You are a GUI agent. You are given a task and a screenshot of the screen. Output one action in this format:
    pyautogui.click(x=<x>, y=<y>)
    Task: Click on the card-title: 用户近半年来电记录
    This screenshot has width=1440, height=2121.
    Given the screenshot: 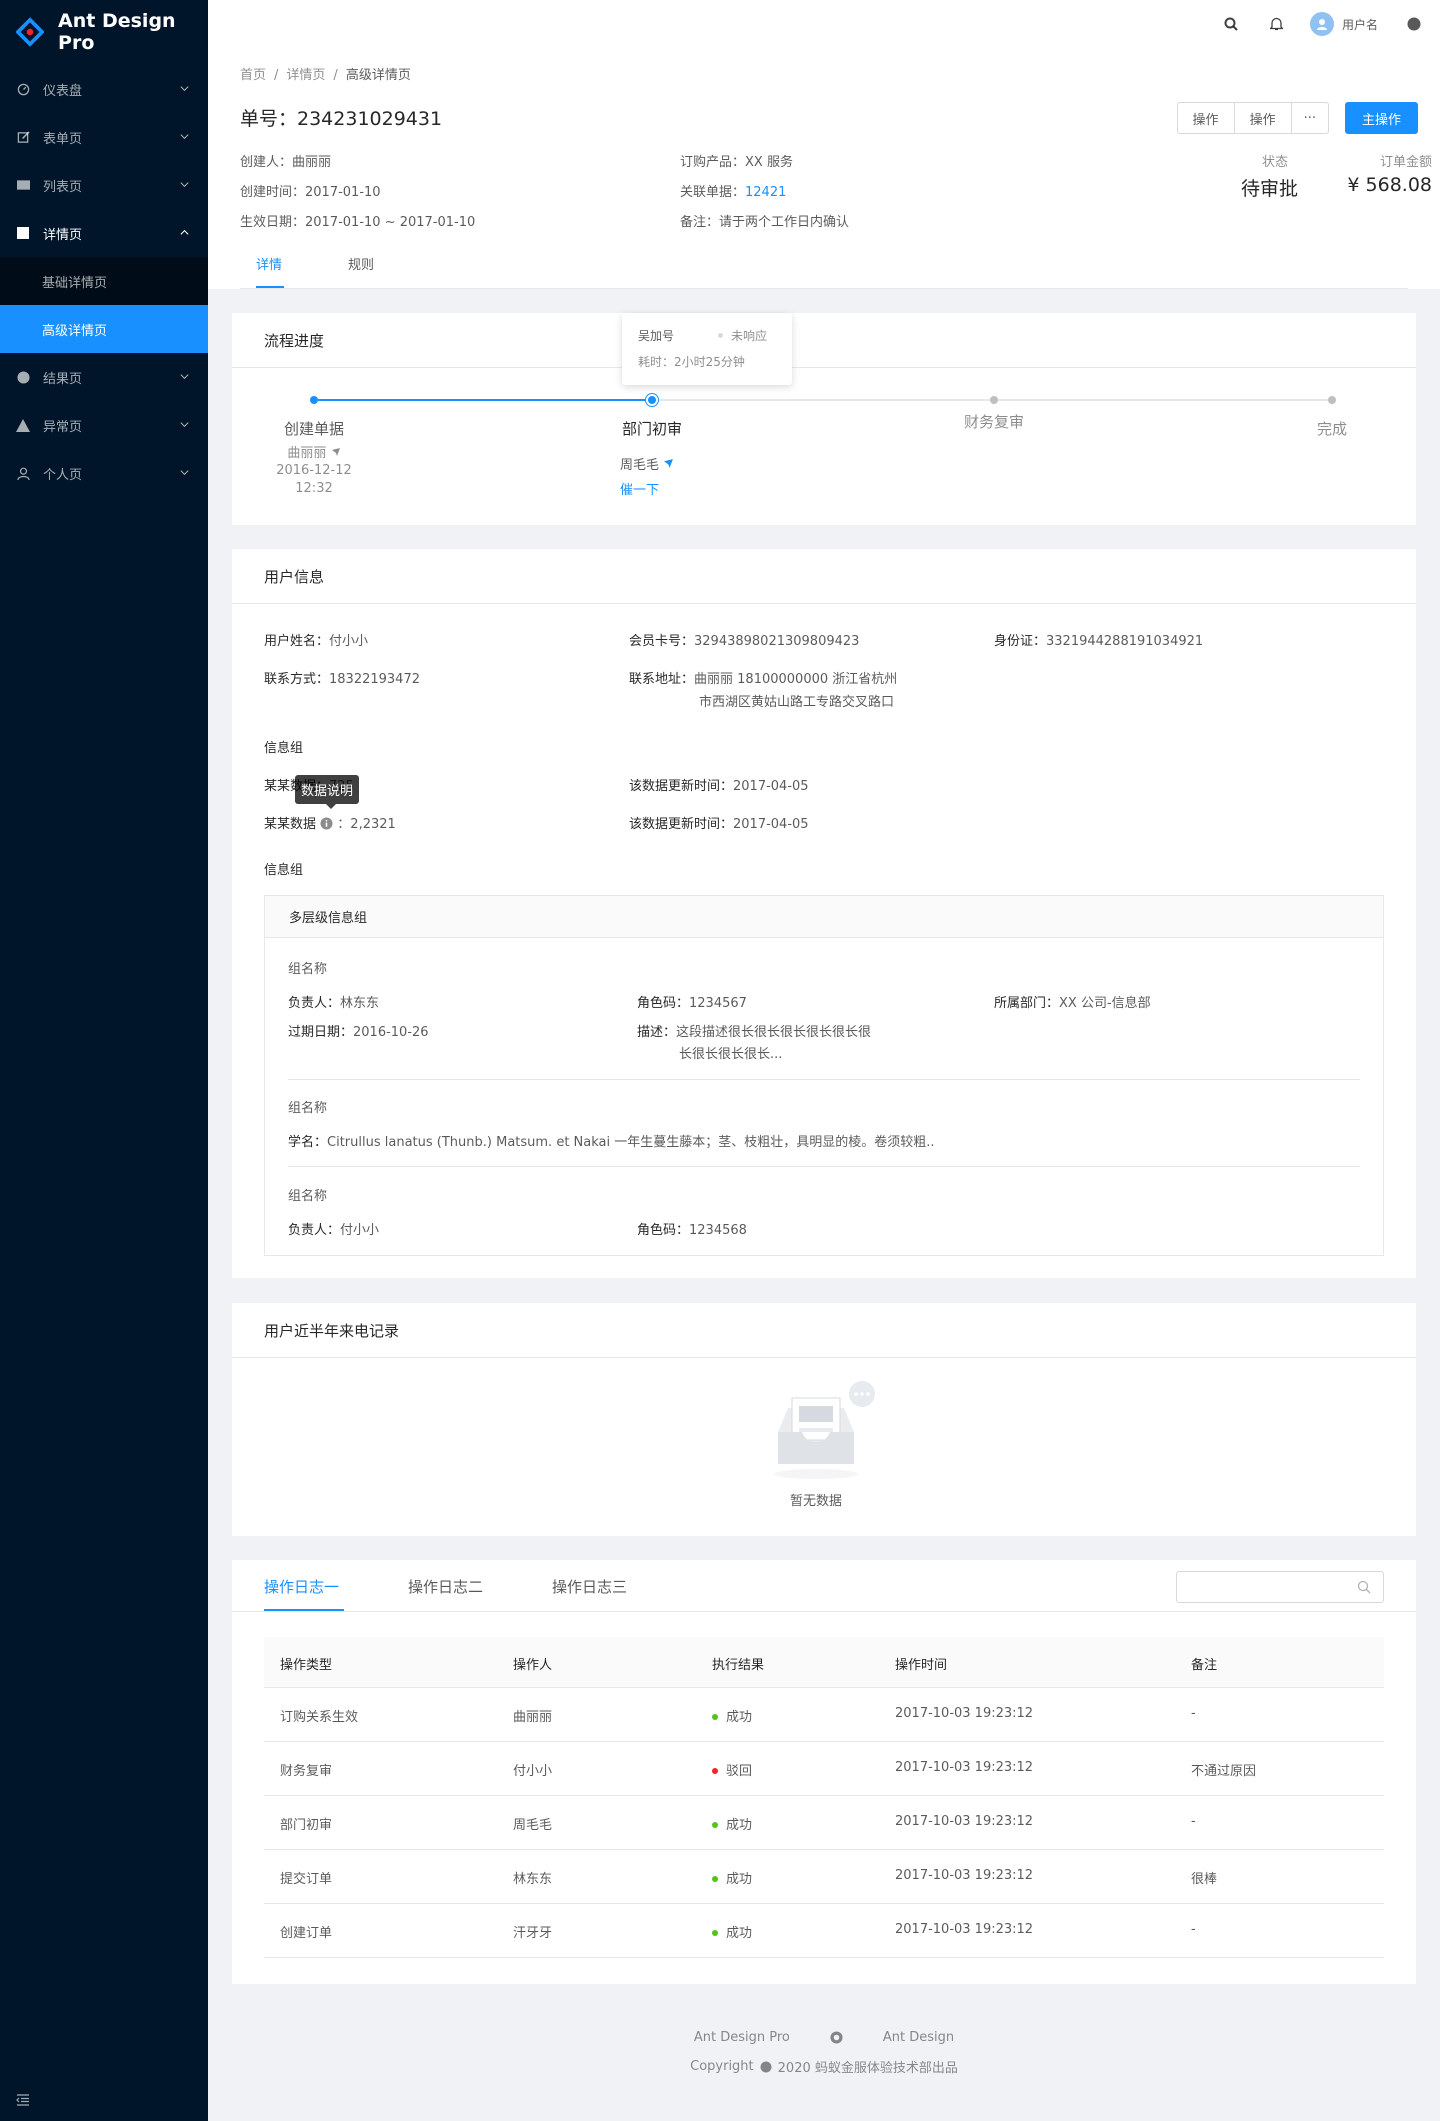 What is the action you would take?
    pyautogui.click(x=824, y=1330)
    